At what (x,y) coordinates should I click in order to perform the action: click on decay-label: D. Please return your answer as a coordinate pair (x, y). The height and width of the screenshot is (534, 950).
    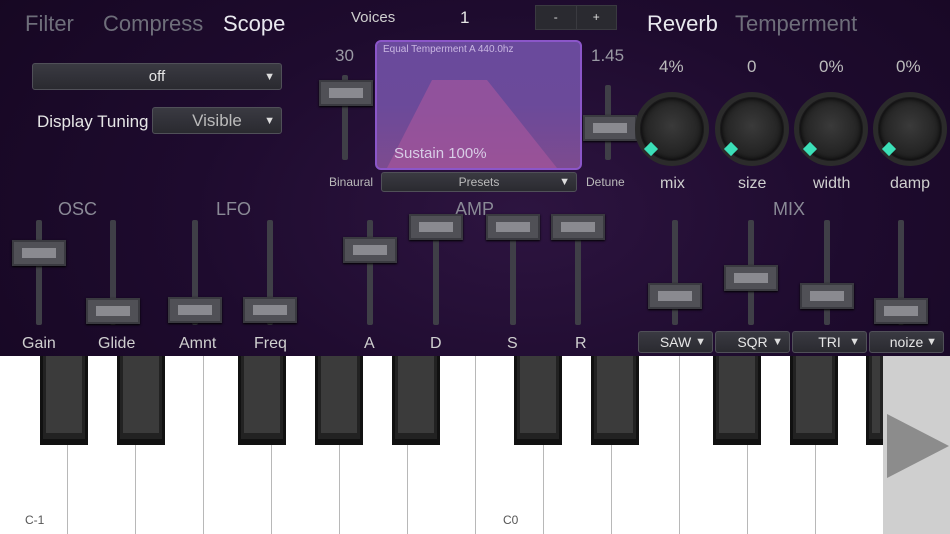
    Looking at the image, I should click on (436, 343).